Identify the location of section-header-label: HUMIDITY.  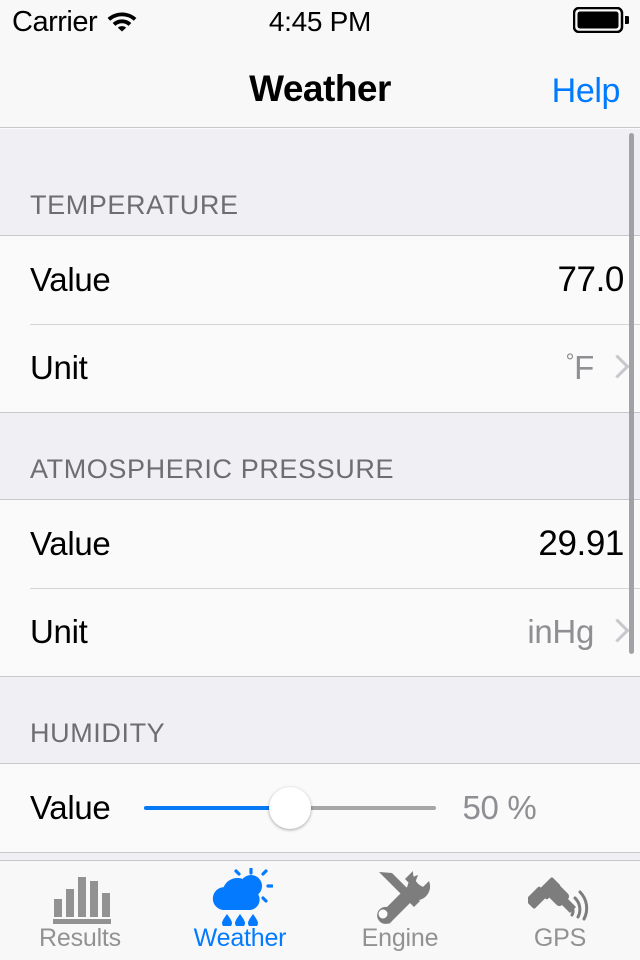
(98, 733).